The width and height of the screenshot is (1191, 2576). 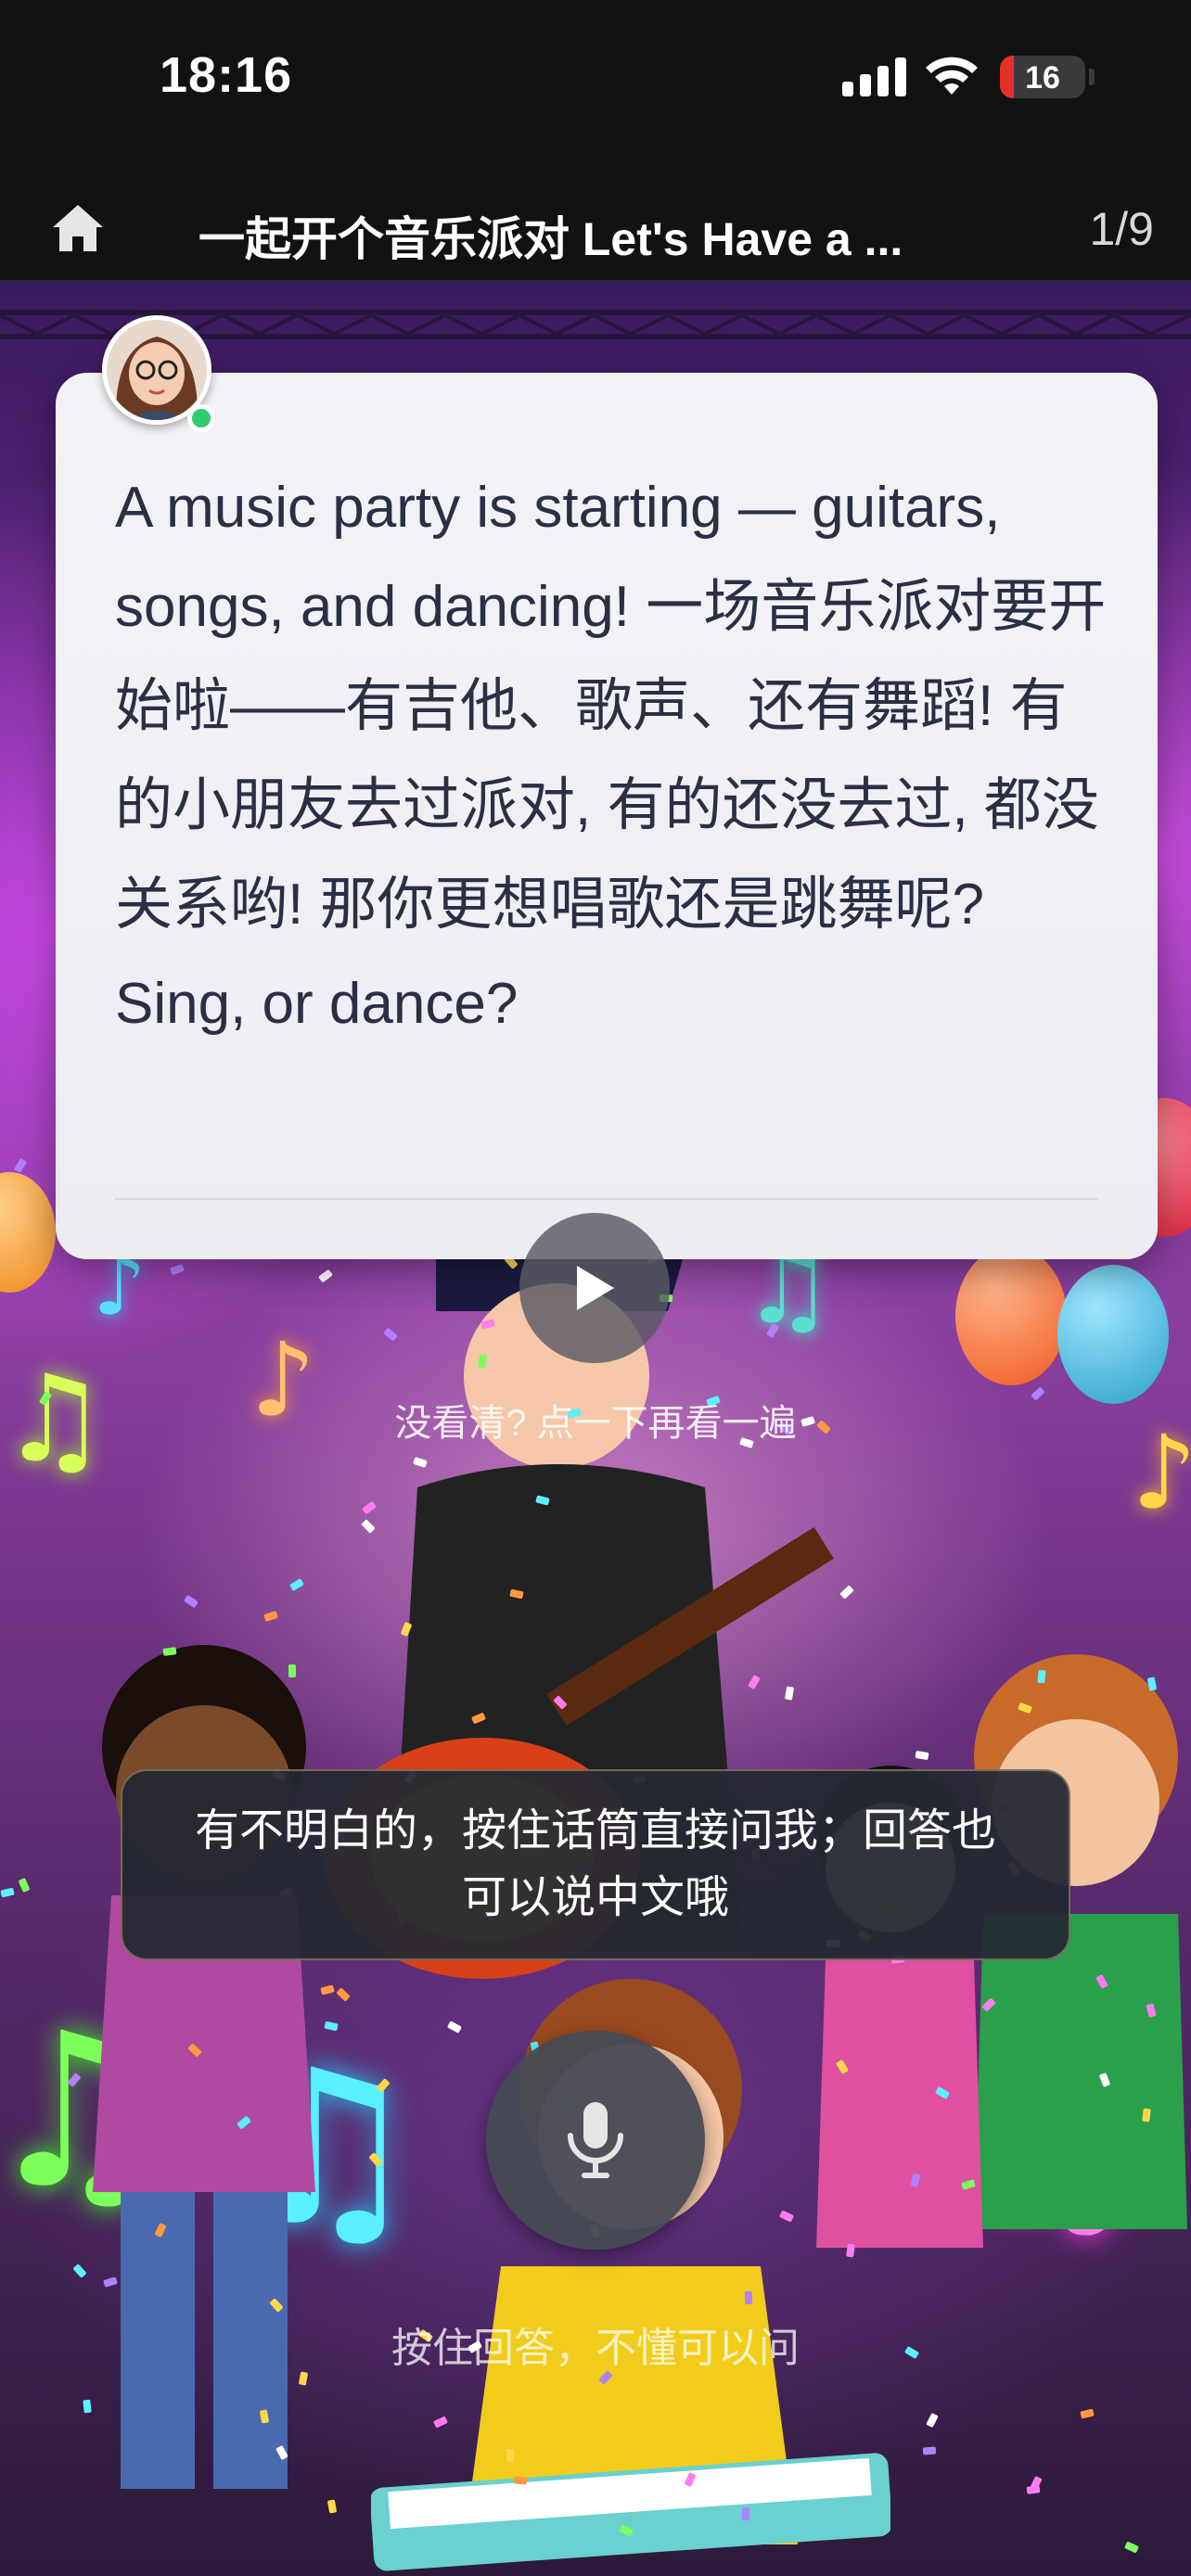 I want to click on wifi-icon, so click(x=952, y=76).